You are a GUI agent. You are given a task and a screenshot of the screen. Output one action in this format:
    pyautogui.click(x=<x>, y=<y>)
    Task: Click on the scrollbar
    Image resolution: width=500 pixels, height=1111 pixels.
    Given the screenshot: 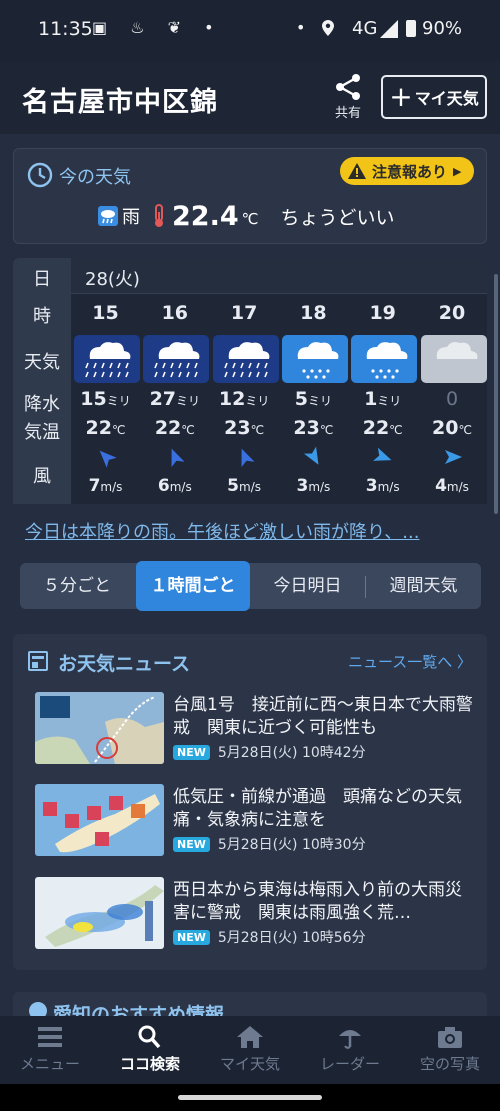 What is the action you would take?
    pyautogui.click(x=496, y=394)
    